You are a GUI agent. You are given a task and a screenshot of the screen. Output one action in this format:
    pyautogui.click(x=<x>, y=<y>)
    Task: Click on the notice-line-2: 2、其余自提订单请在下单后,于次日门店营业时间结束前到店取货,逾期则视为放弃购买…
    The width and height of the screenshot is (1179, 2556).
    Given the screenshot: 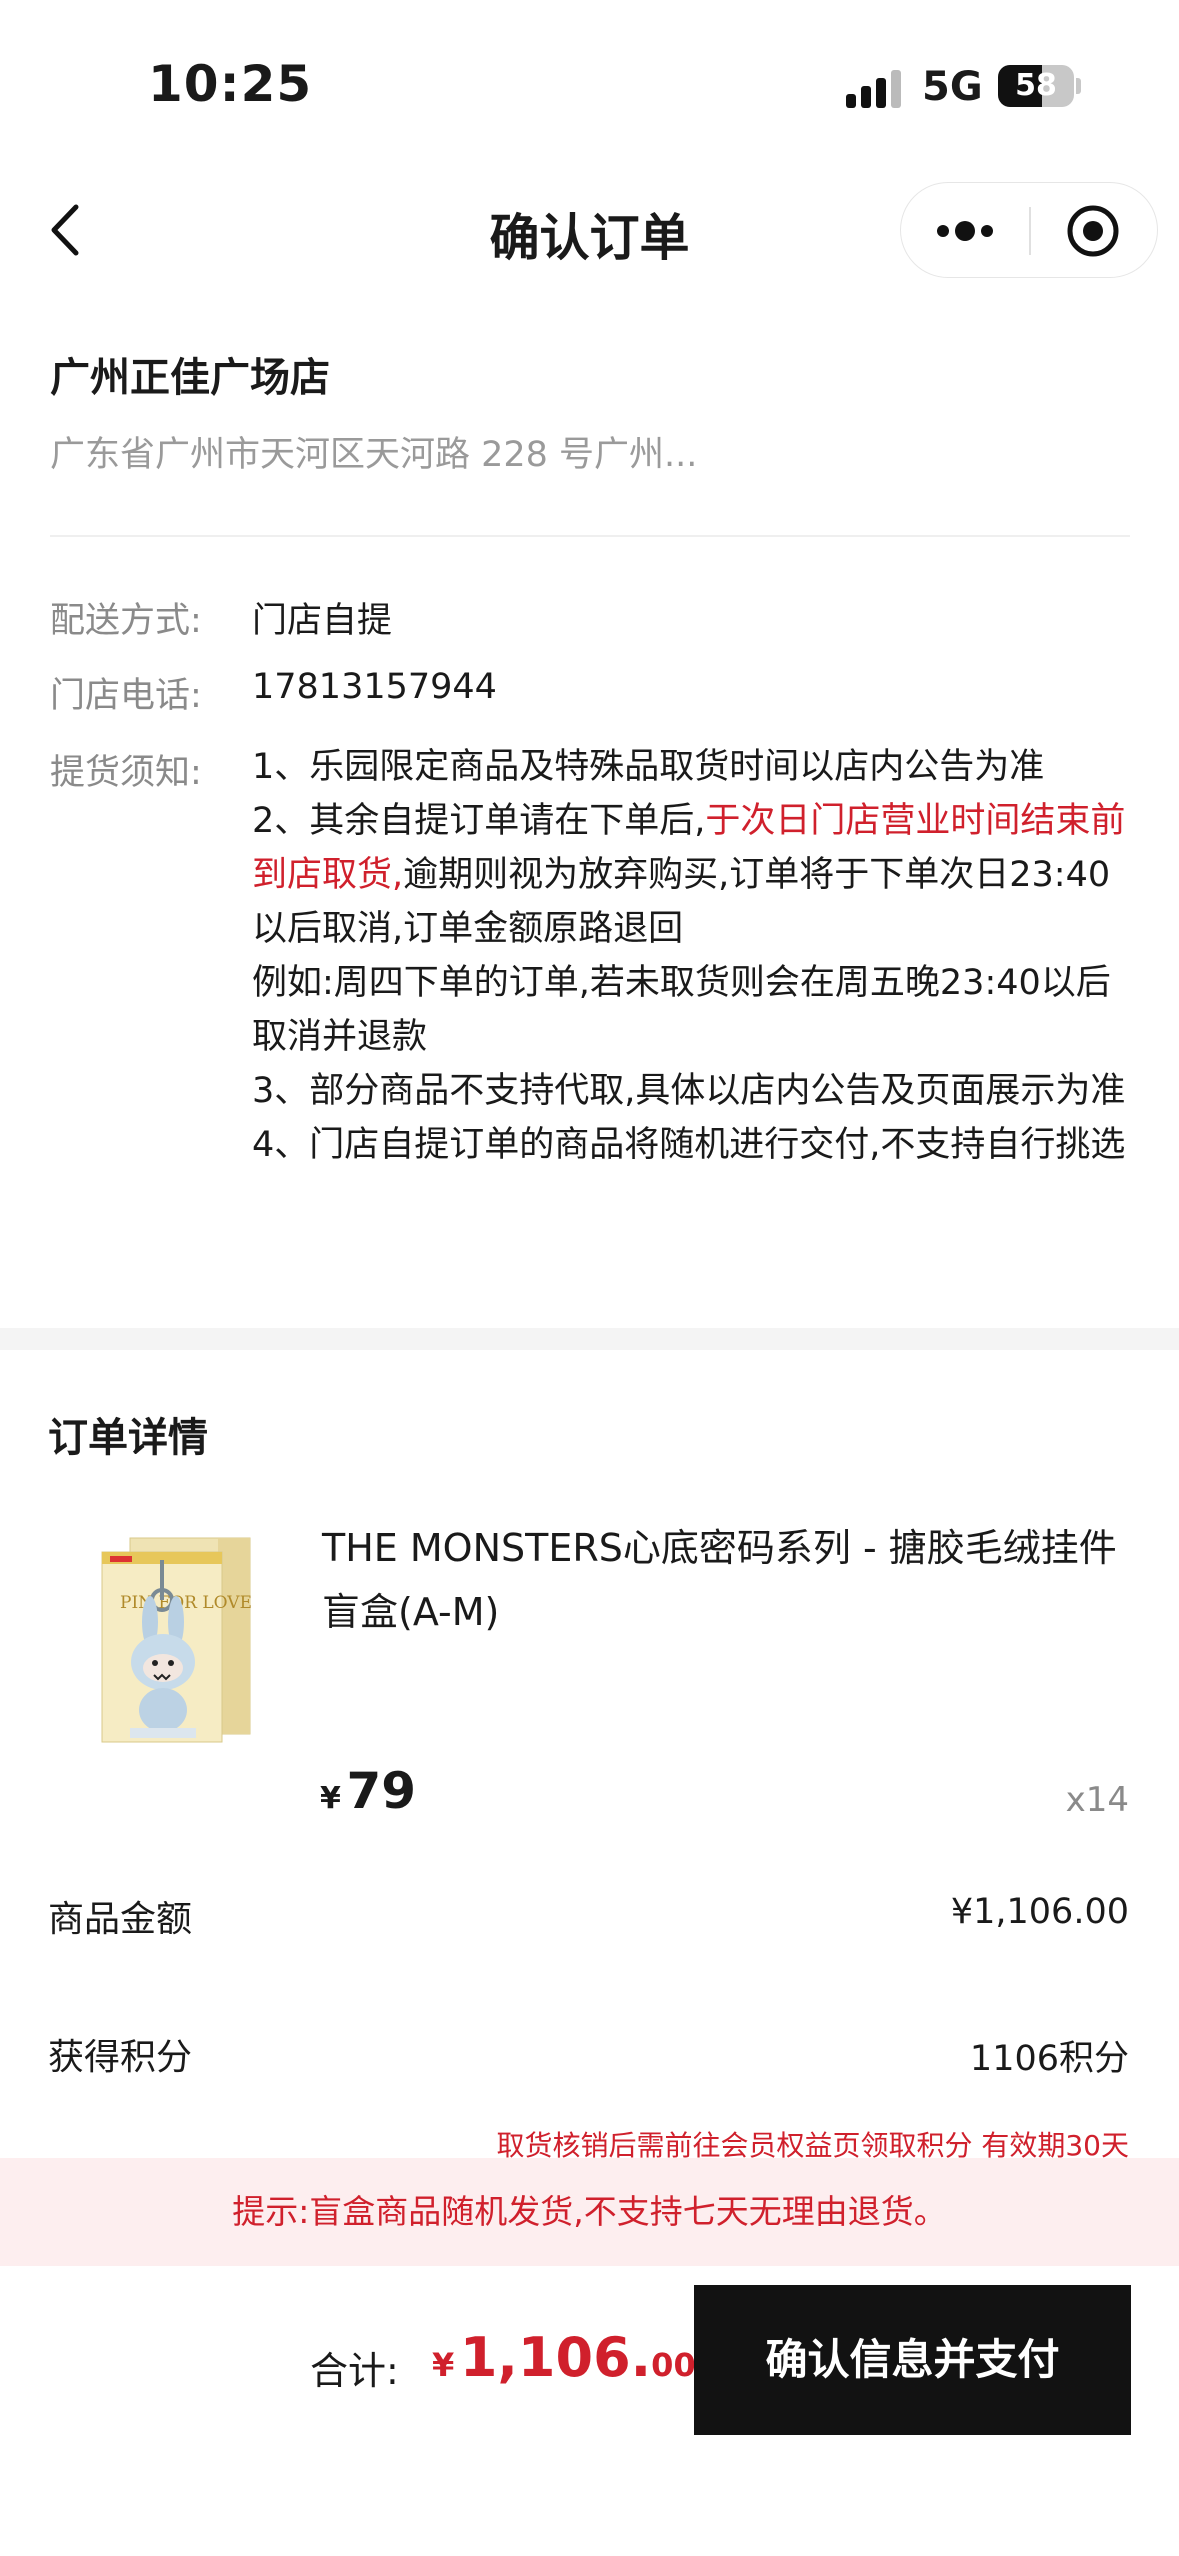 What is the action you would take?
    pyautogui.click(x=692, y=875)
    